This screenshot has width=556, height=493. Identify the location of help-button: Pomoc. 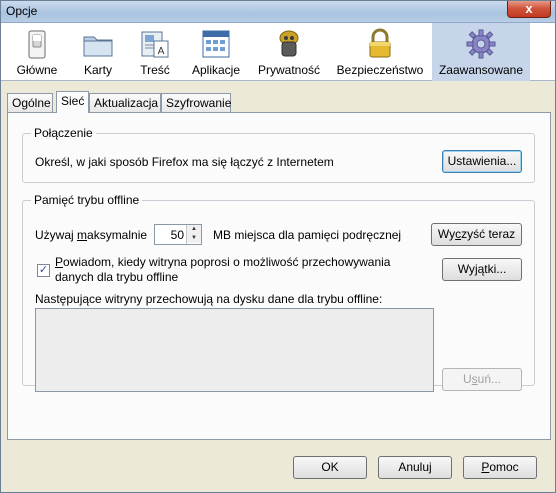
(500, 467).